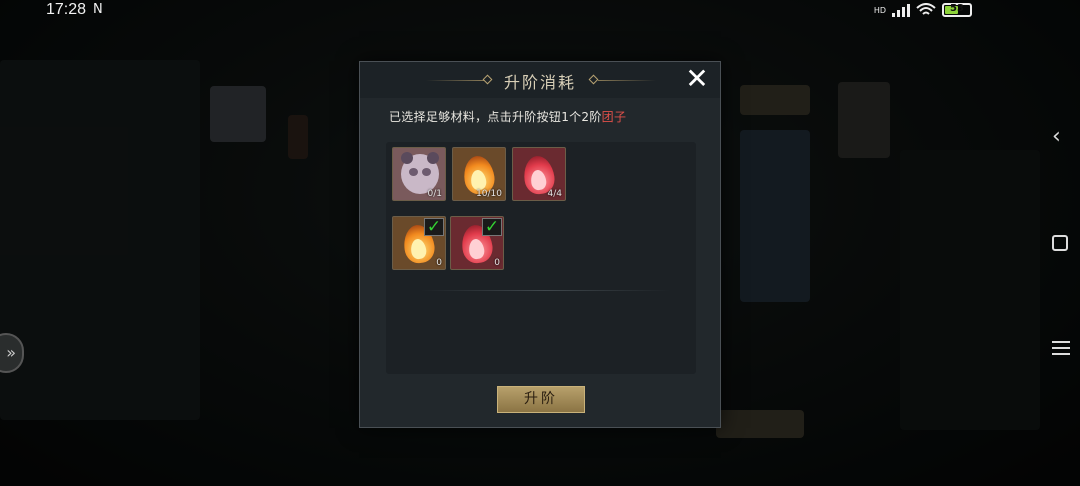 This screenshot has width=1080, height=486. What do you see at coordinates (1056, 136) in the screenshot?
I see `back-icon: ‹` at bounding box center [1056, 136].